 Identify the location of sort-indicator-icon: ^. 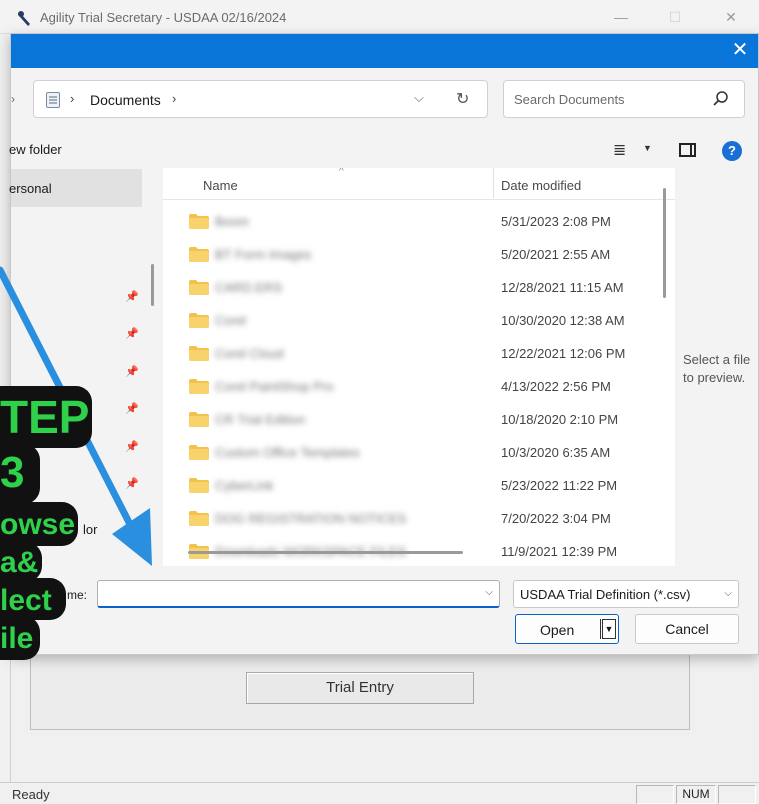
(341, 172).